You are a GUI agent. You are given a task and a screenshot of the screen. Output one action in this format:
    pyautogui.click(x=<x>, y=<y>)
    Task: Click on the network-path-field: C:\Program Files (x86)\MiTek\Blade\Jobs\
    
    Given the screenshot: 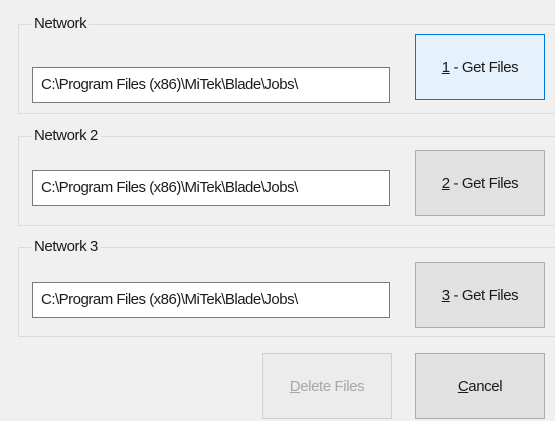 What is the action you would take?
    pyautogui.click(x=211, y=85)
    